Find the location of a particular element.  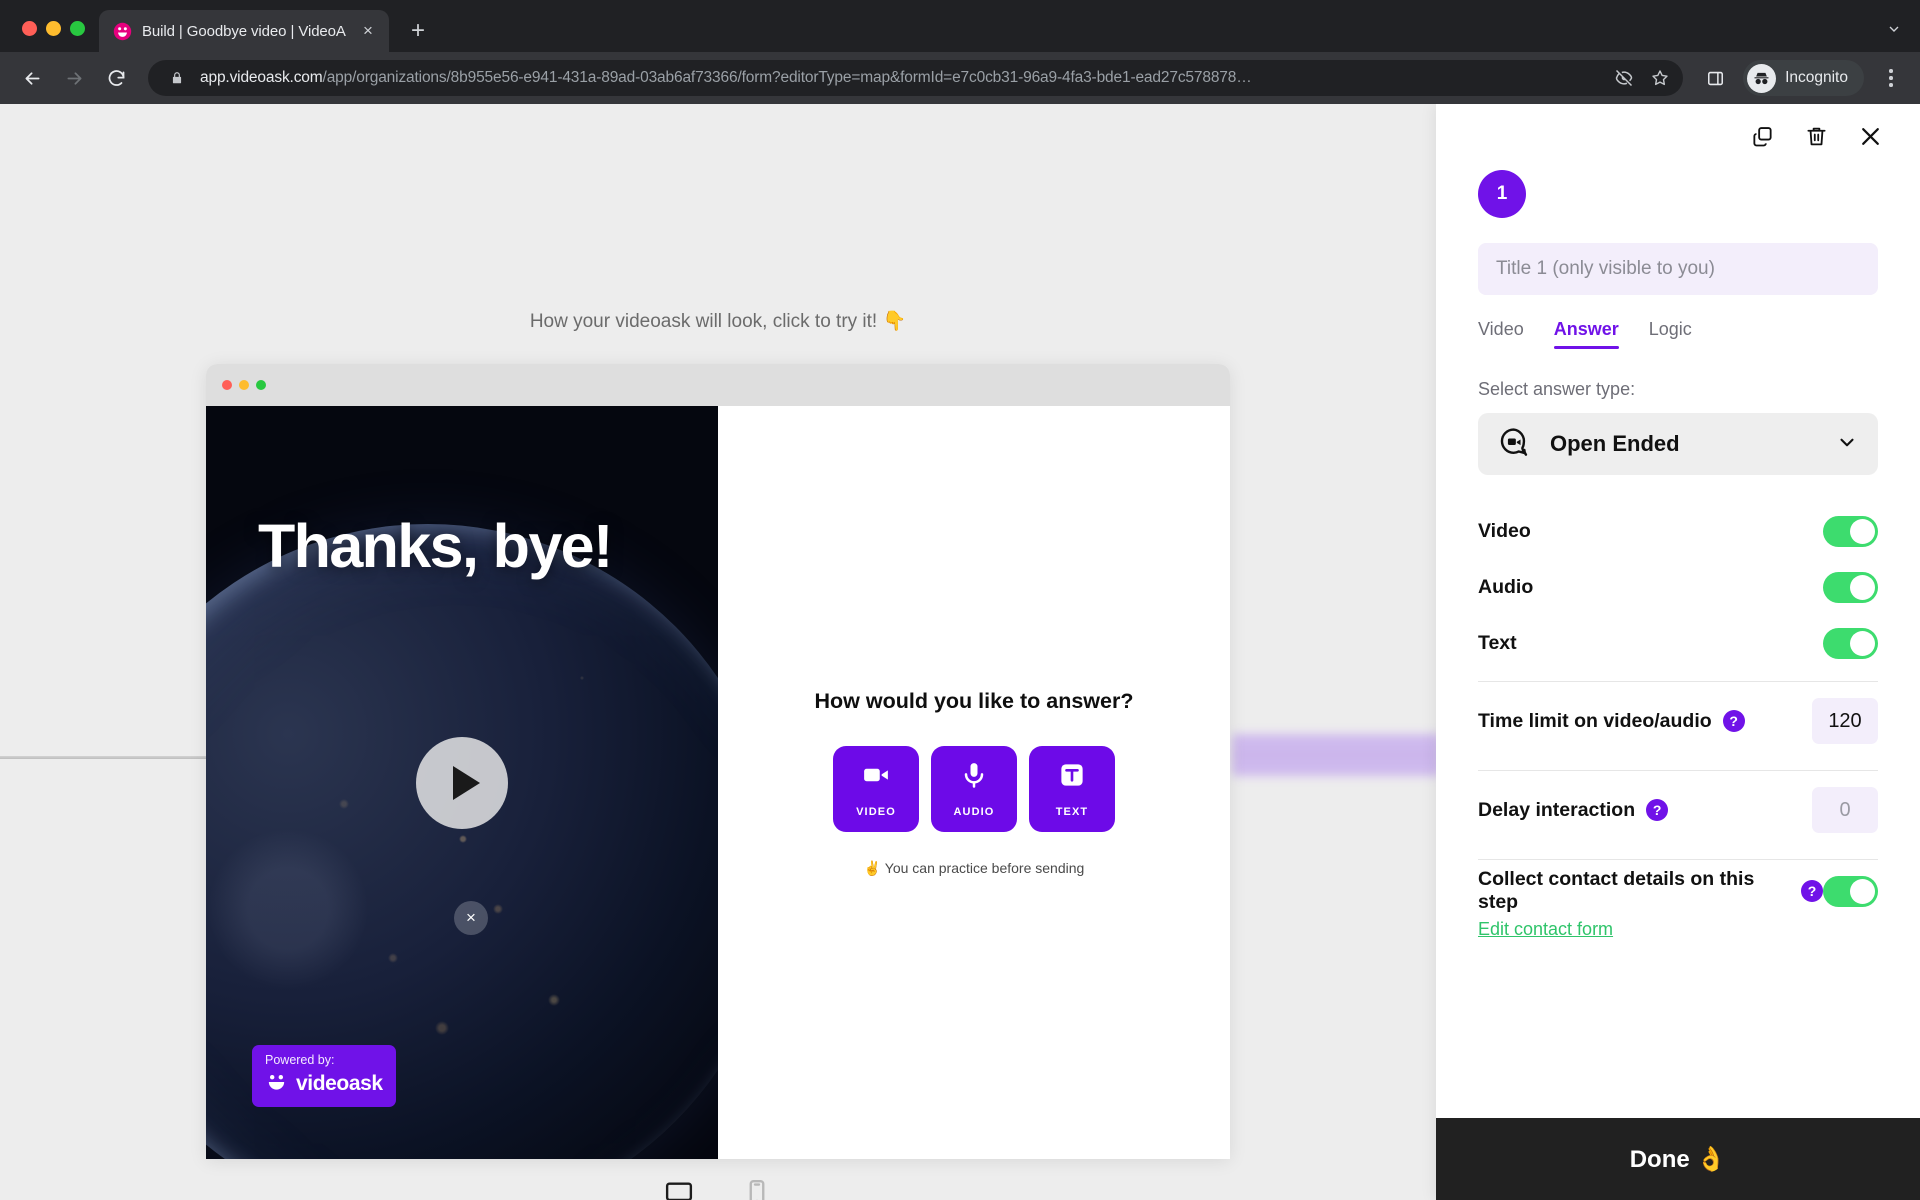

play-button is located at coordinates (462, 782).